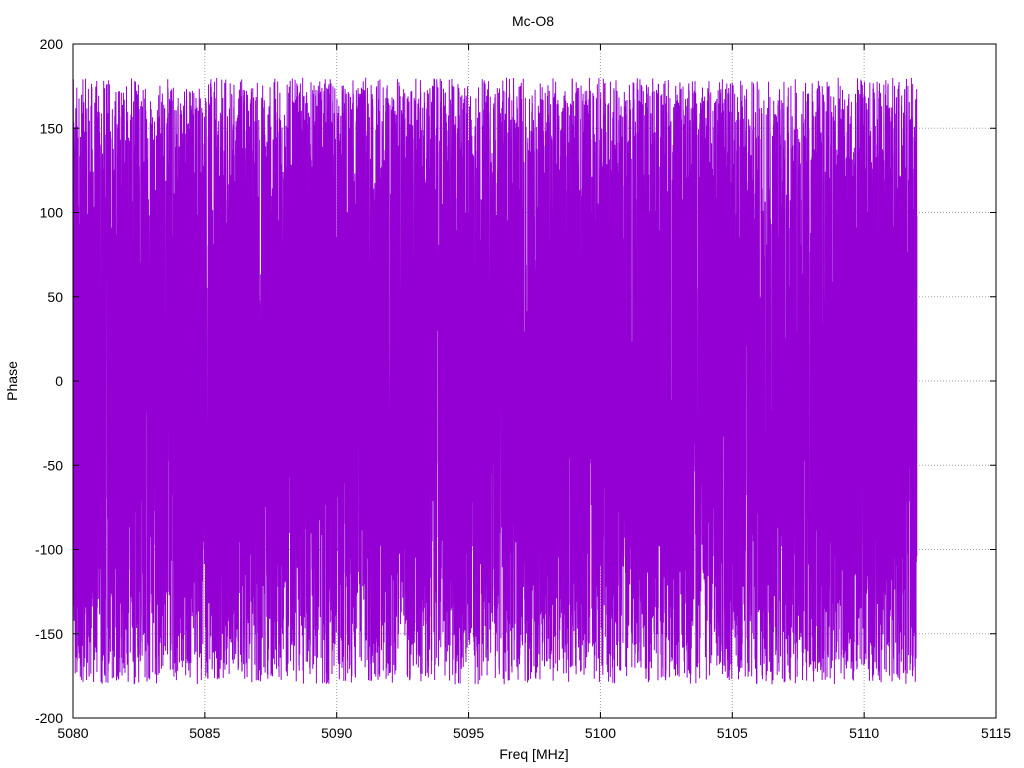  What do you see at coordinates (49, 634) in the screenshot?
I see `y-tick-label: -150` at bounding box center [49, 634].